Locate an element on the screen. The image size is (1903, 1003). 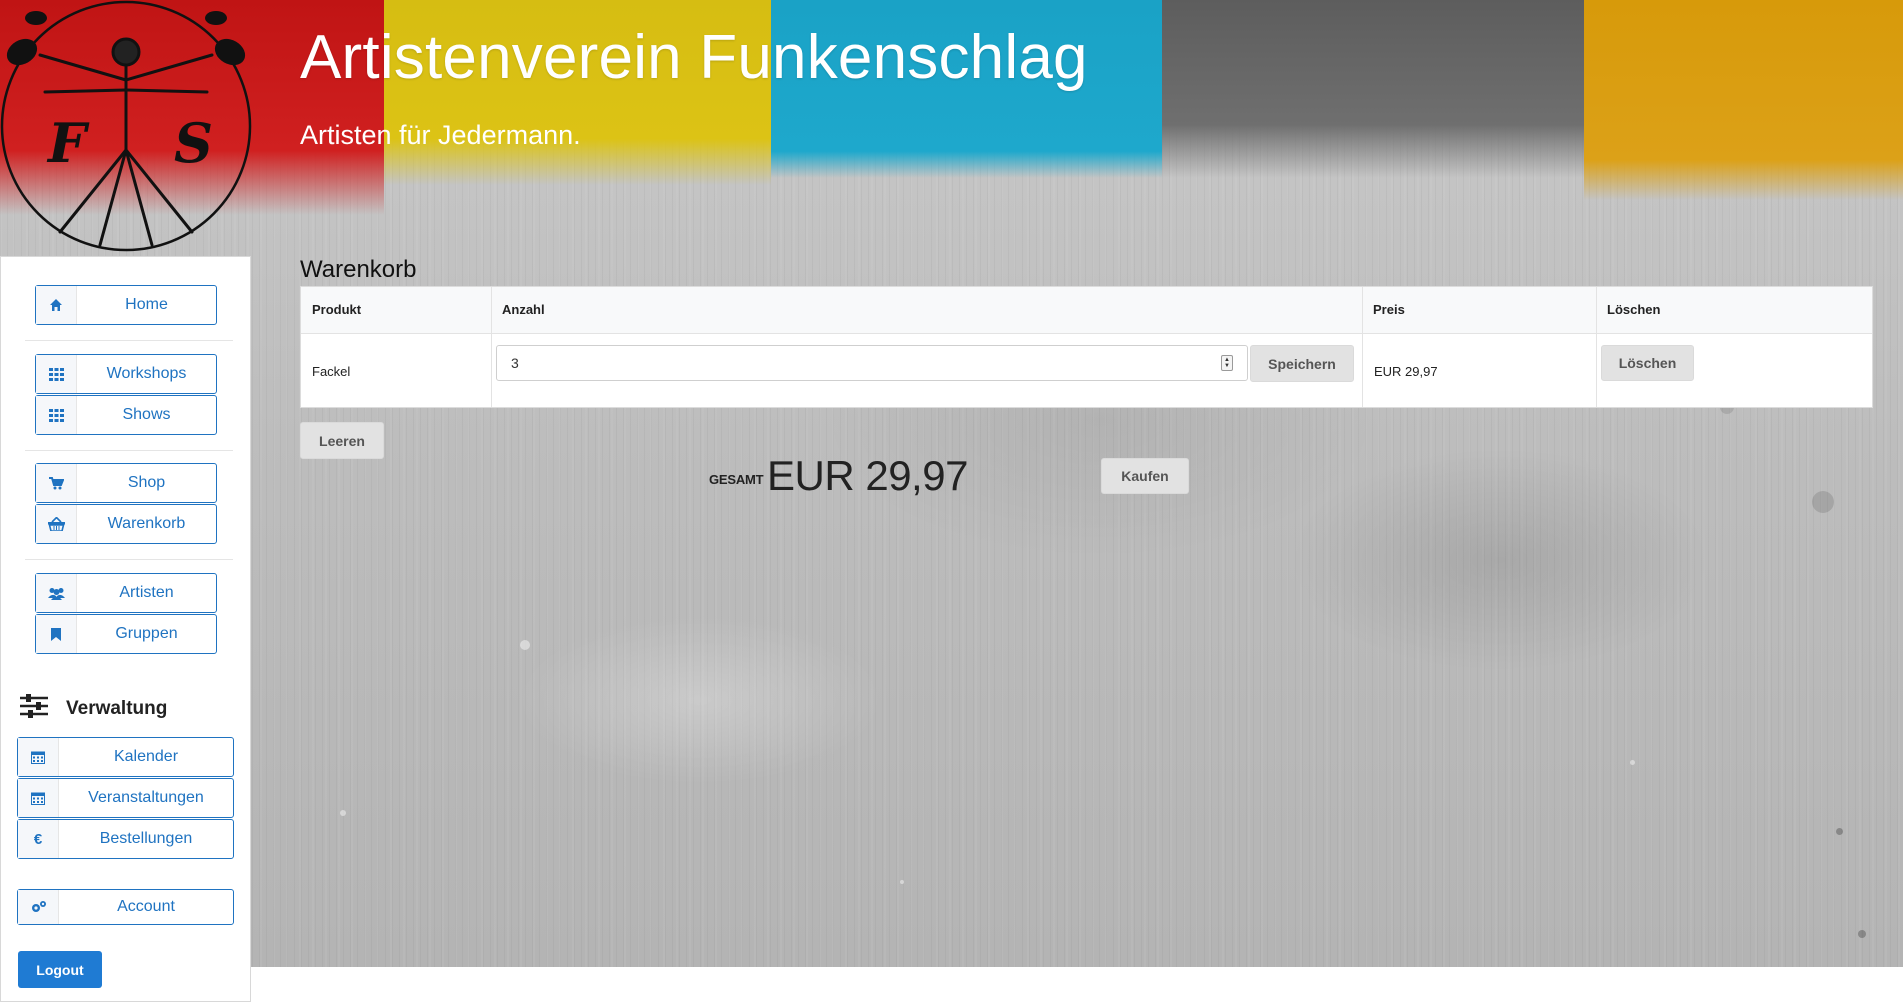
nav-workshops-label: Workshops is located at coordinates (146, 373).